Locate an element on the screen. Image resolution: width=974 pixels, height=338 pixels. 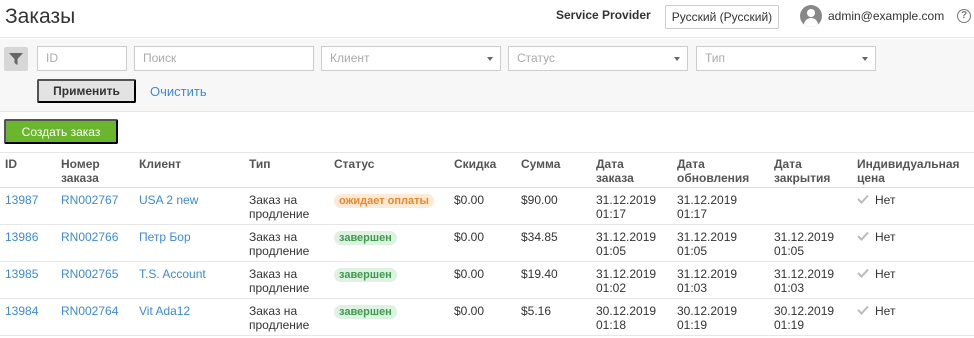
client-link: USA 2 new is located at coordinates (168, 200).